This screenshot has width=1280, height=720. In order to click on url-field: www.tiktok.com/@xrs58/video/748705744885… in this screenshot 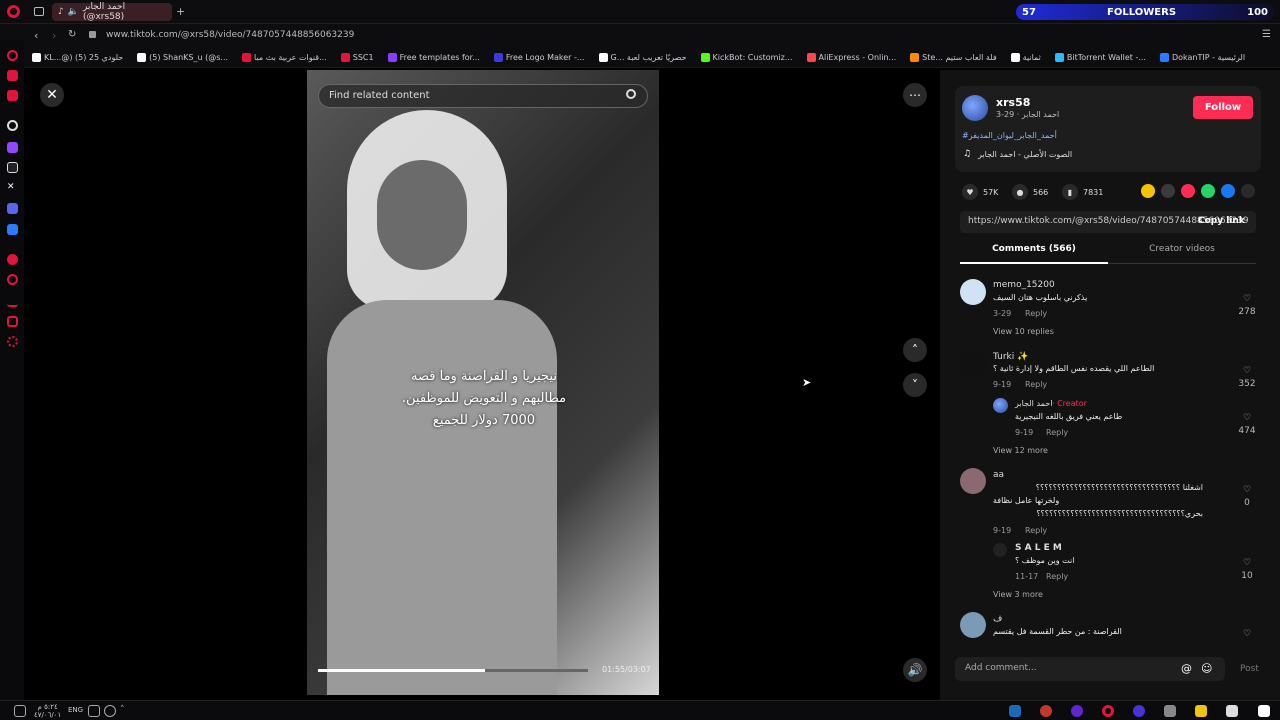, I will do `click(230, 35)`.